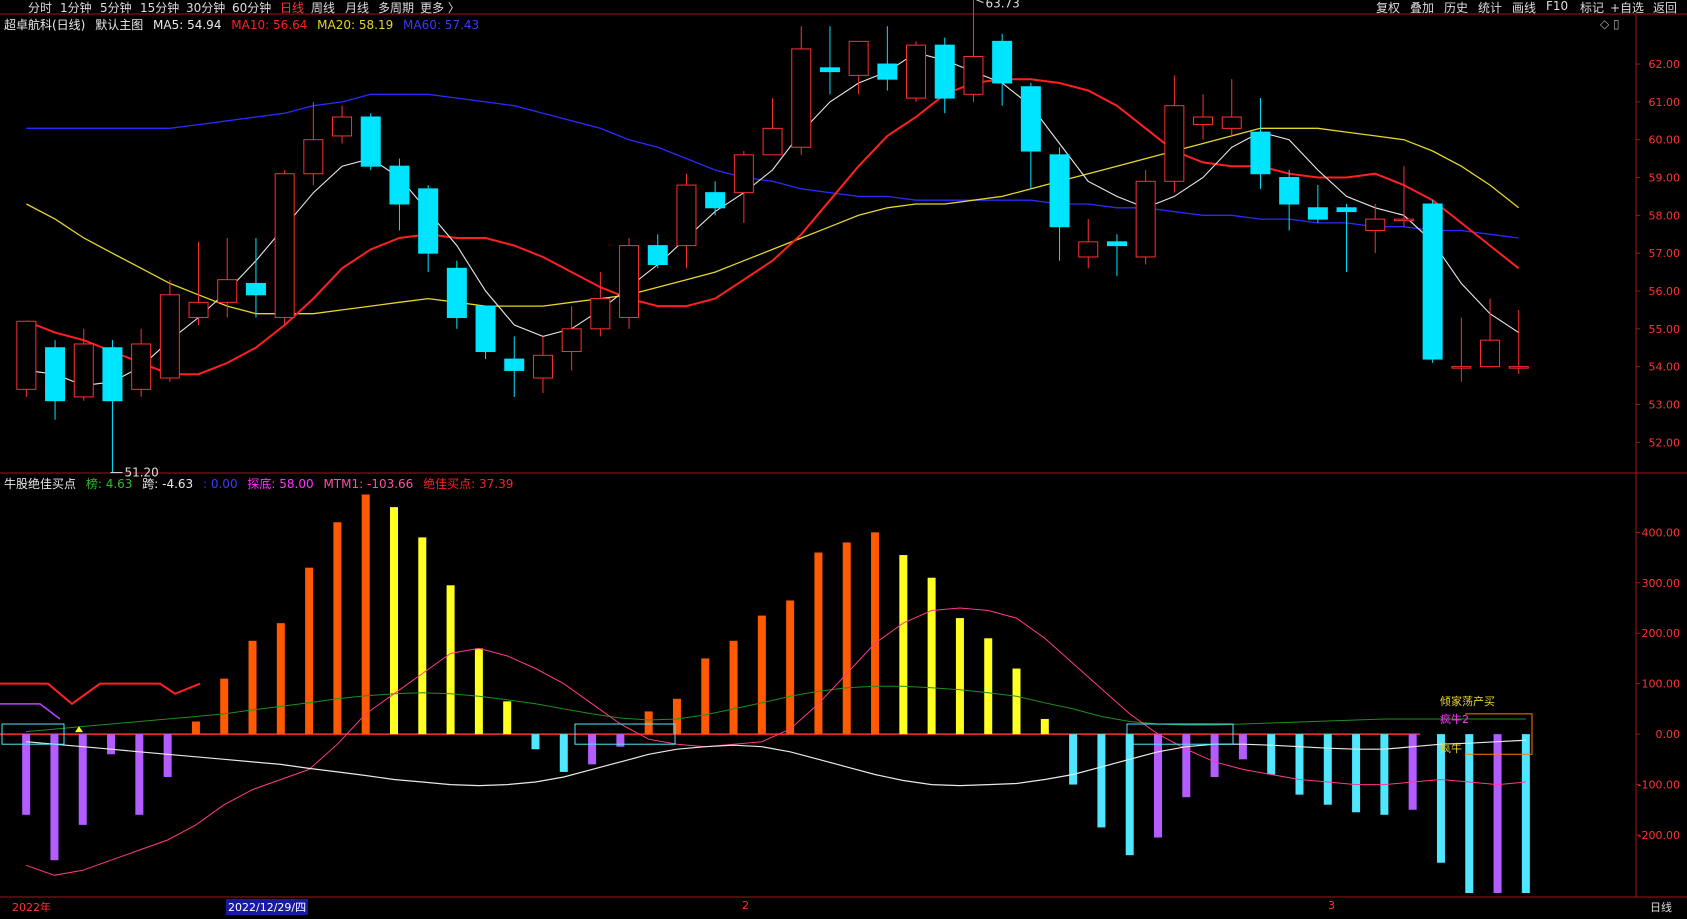  I want to click on sub-y-tick-label: -200.00, so click(1659, 835).